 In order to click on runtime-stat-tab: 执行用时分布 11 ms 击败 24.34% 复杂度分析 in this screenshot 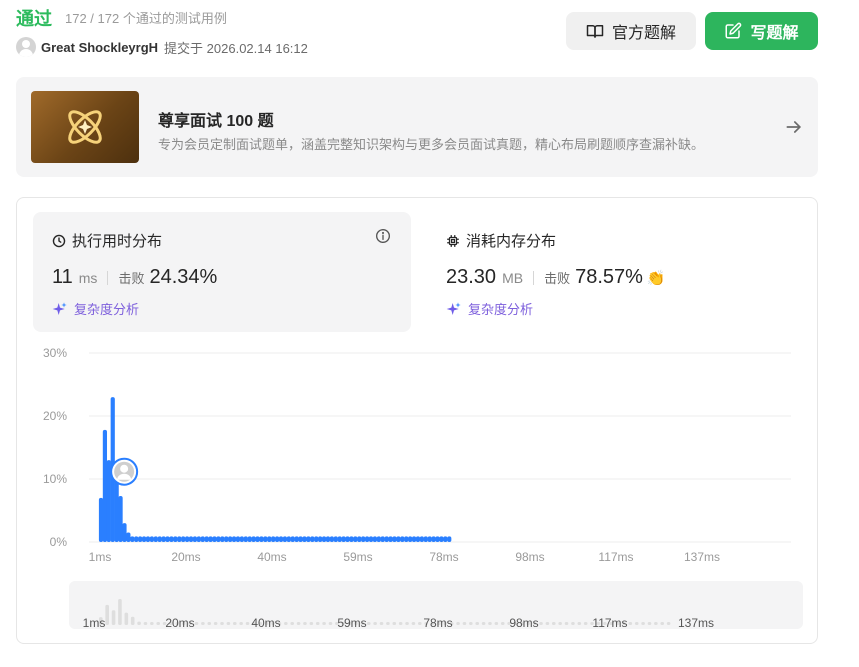, I will do `click(222, 272)`.